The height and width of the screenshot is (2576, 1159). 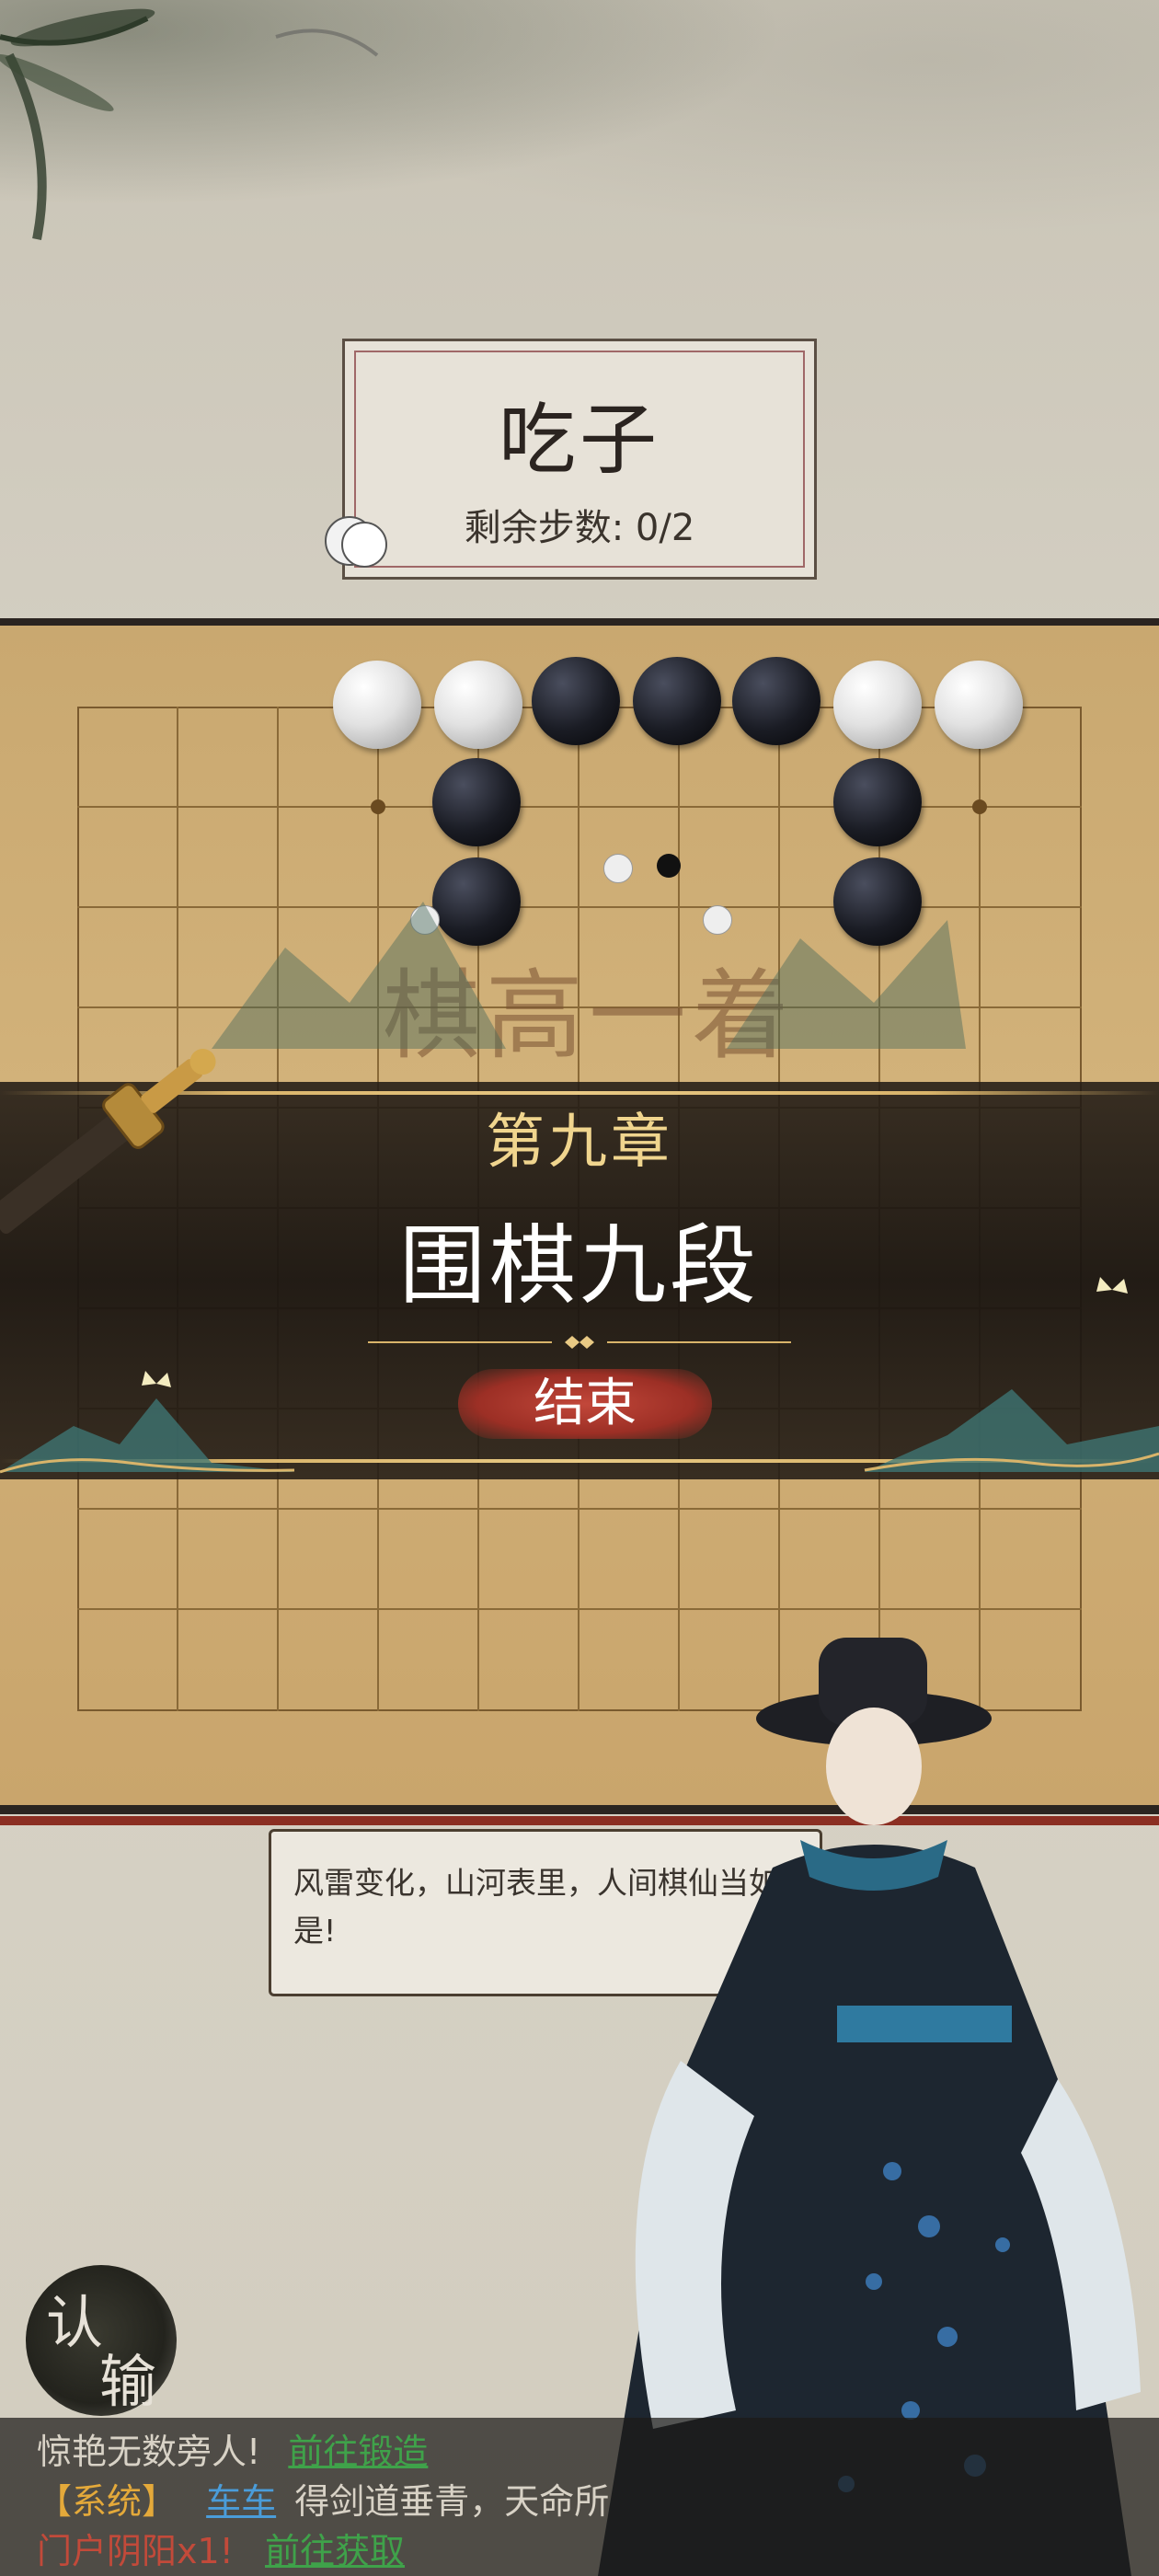 I want to click on challenge-card: 吃子 剩余步数: 0/2, so click(x=579, y=459).